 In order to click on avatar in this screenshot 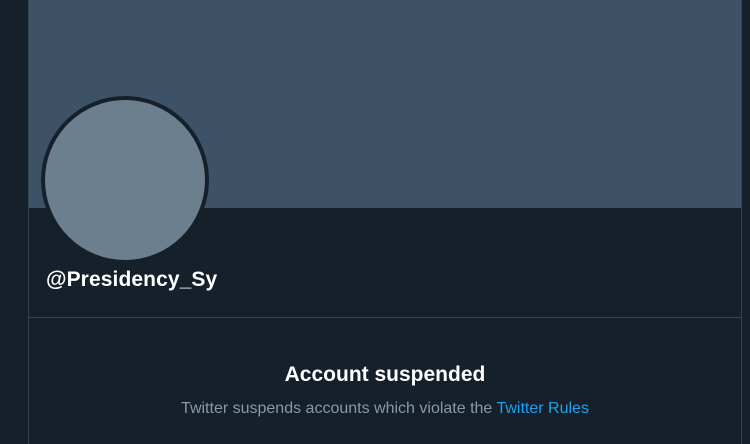, I will do `click(125, 180)`.